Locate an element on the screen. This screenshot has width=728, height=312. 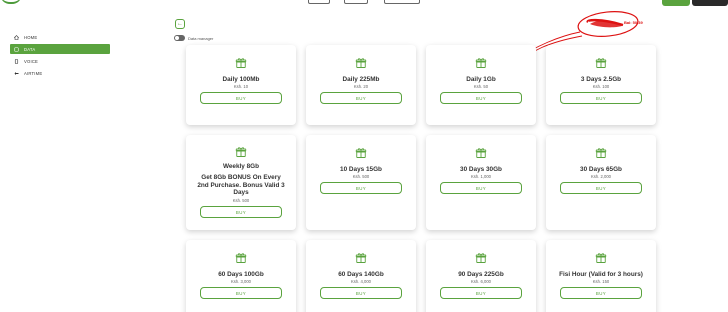
bundle-name: Daily 100Mb is located at coordinates (241, 79).